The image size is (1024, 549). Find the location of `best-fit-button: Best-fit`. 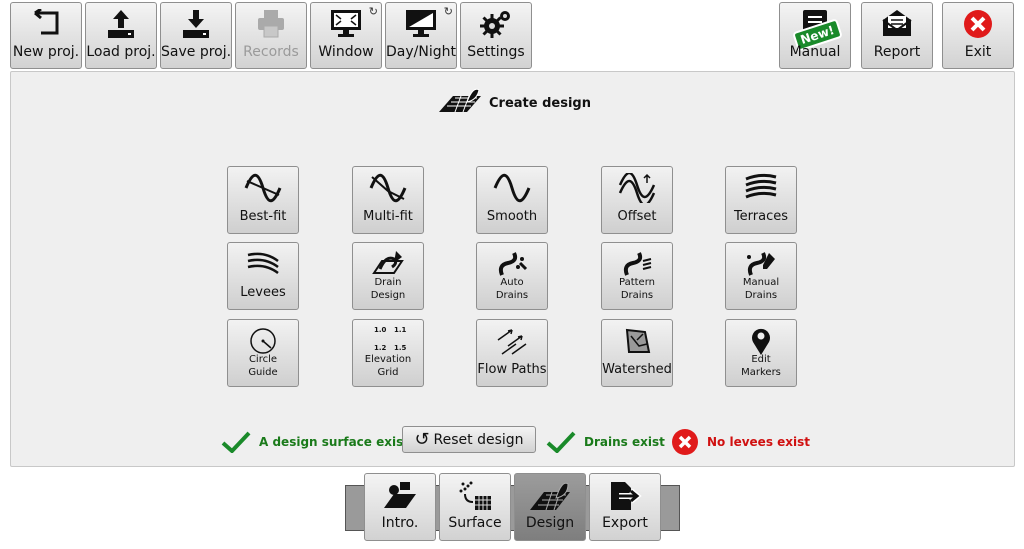

best-fit-button: Best-fit is located at coordinates (263, 200).